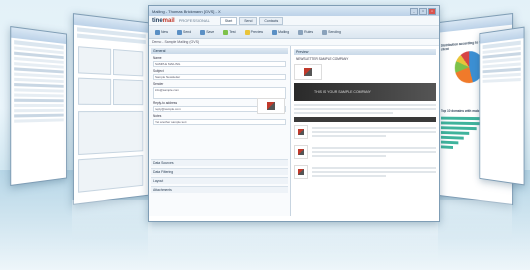 The width and height of the screenshot is (530, 270). I want to click on new-icon, so click(157, 32).